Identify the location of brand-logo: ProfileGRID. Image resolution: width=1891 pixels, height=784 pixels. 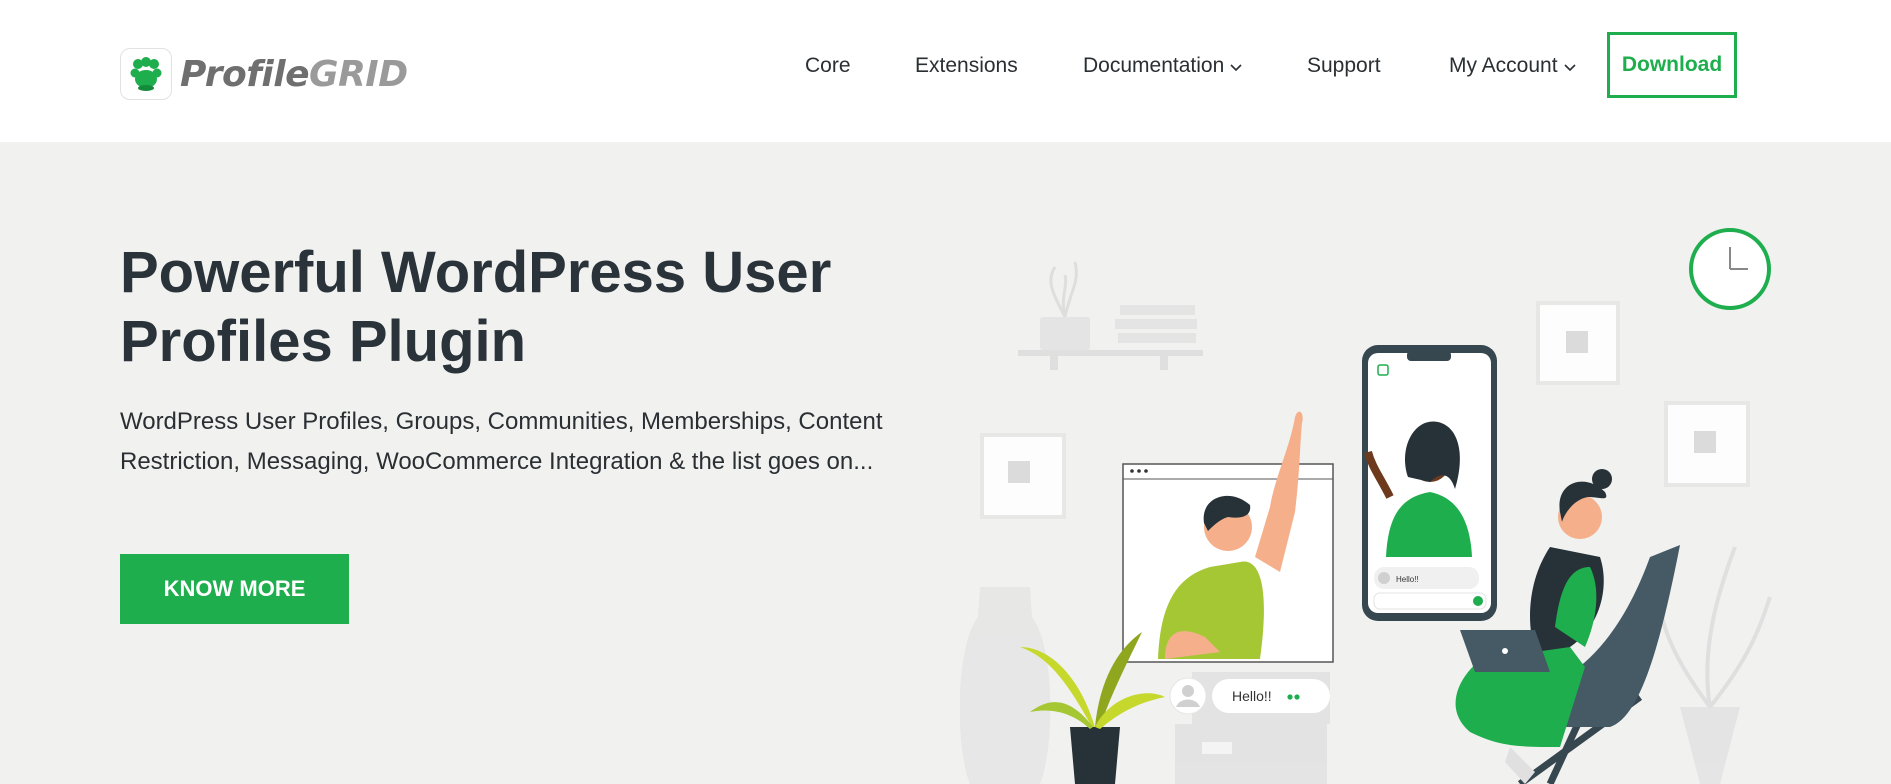
(264, 74).